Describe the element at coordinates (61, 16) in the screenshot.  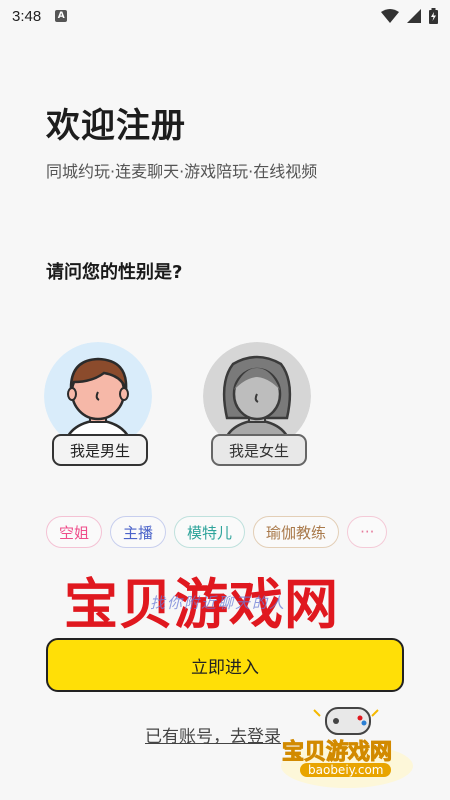
I see `notification-icon: A` at that location.